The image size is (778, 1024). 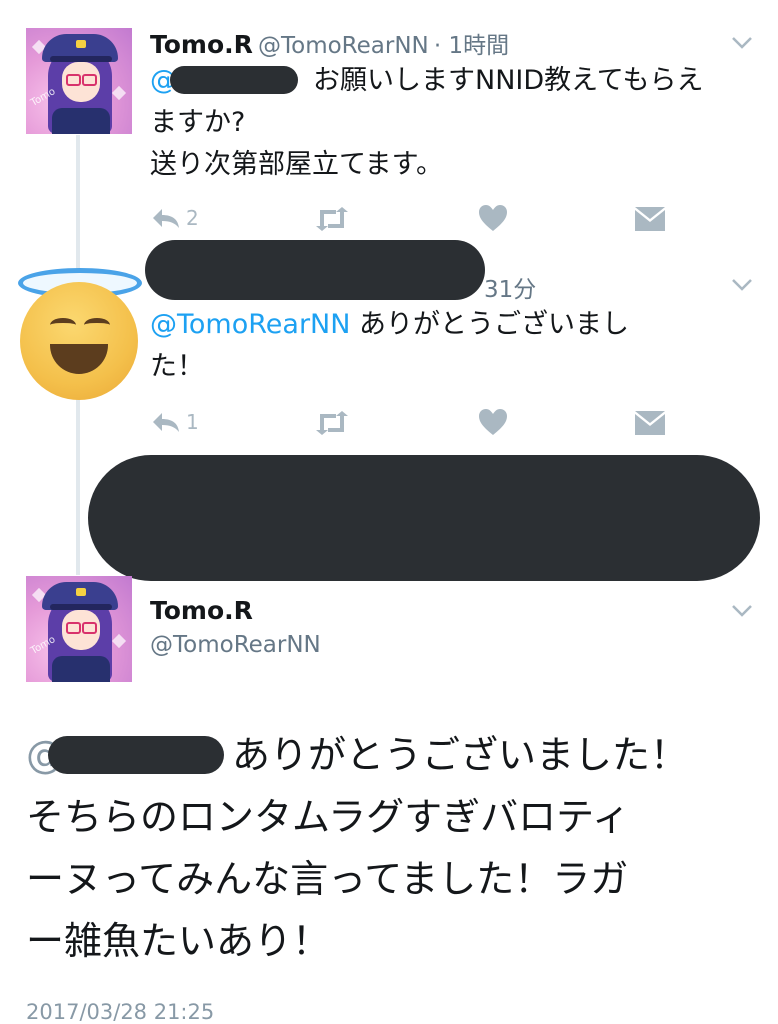 I want to click on reply-button: 1, so click(x=174, y=422).